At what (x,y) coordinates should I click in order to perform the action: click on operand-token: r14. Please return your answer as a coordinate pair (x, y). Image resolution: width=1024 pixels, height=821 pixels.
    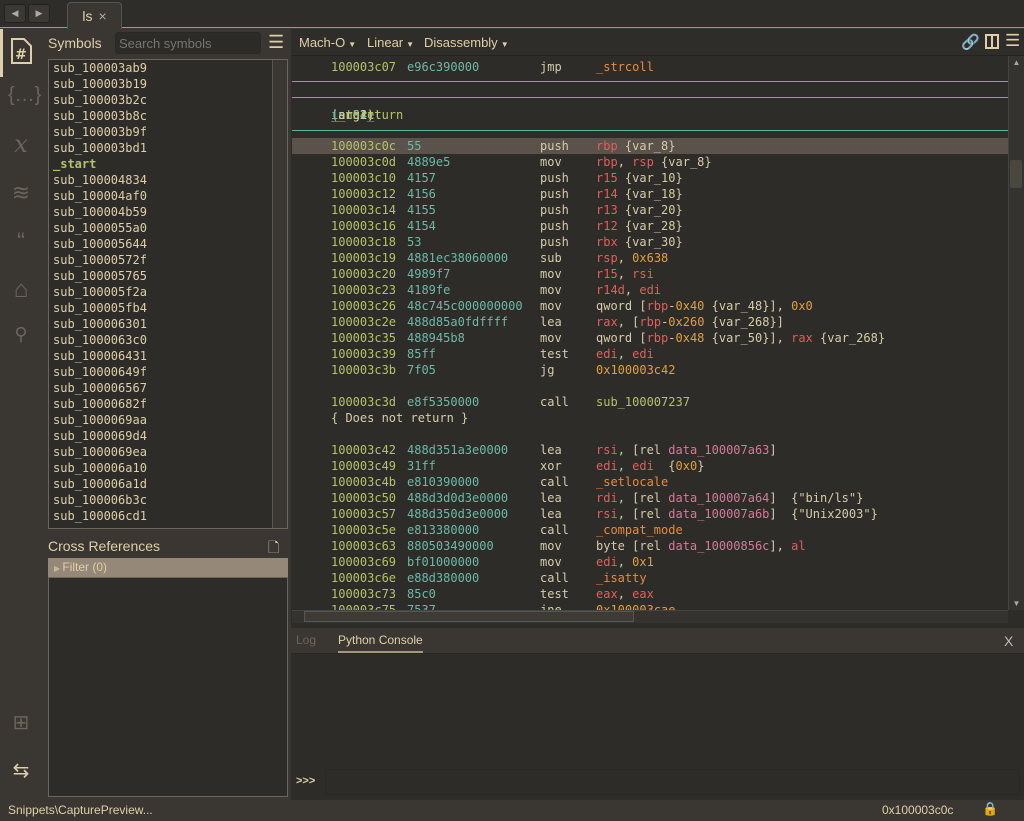
    Looking at the image, I should click on (607, 194).